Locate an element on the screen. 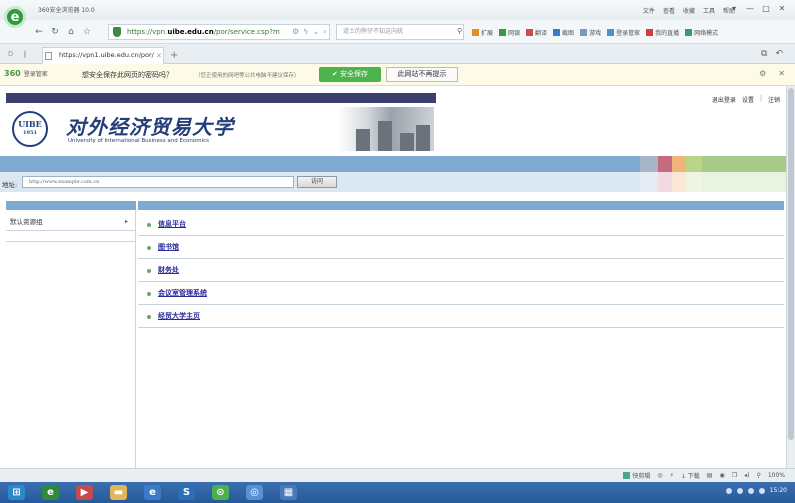 The width and height of the screenshot is (795, 503). right-panel-header is located at coordinates (461, 205).